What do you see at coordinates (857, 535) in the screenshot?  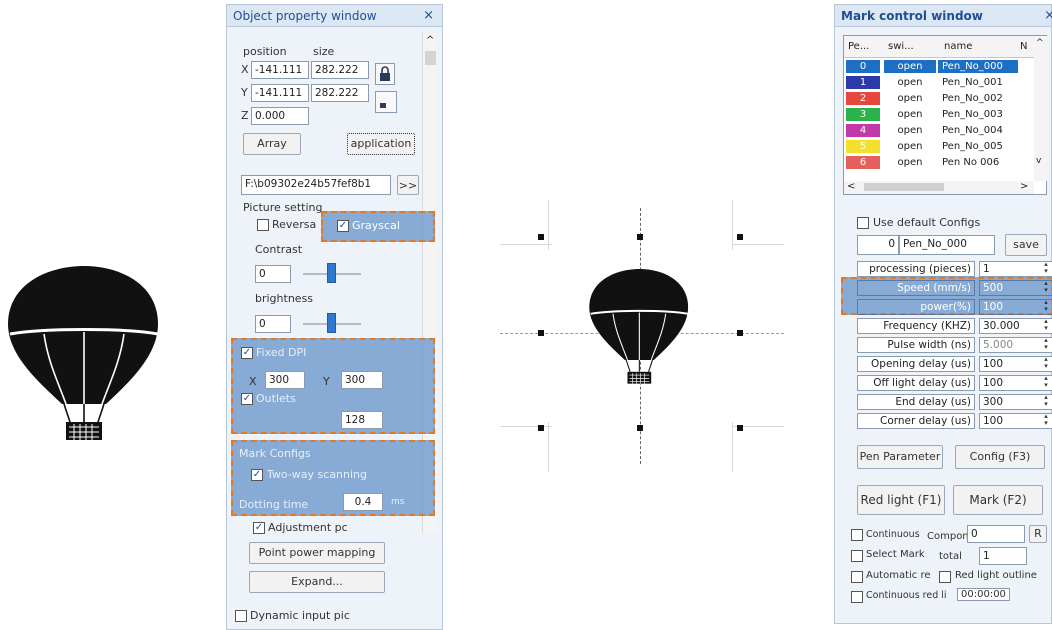 I see `continuous-checkbox` at bounding box center [857, 535].